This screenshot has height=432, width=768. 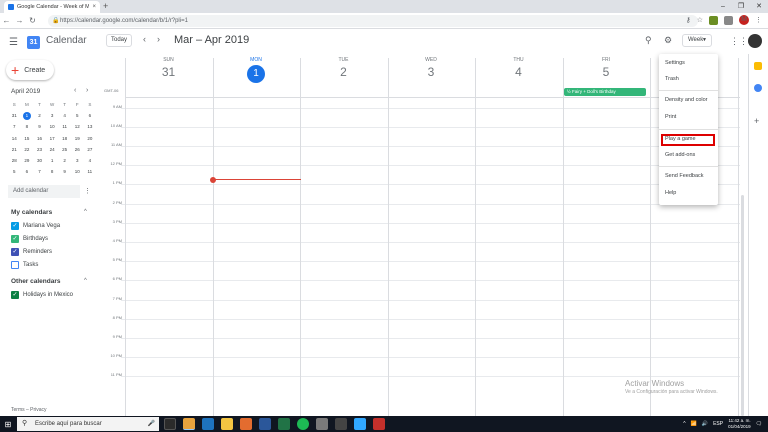 I want to click on taskbar-search: ⚲ Escribe aquí para buscar 🎤, so click(x=88, y=424).